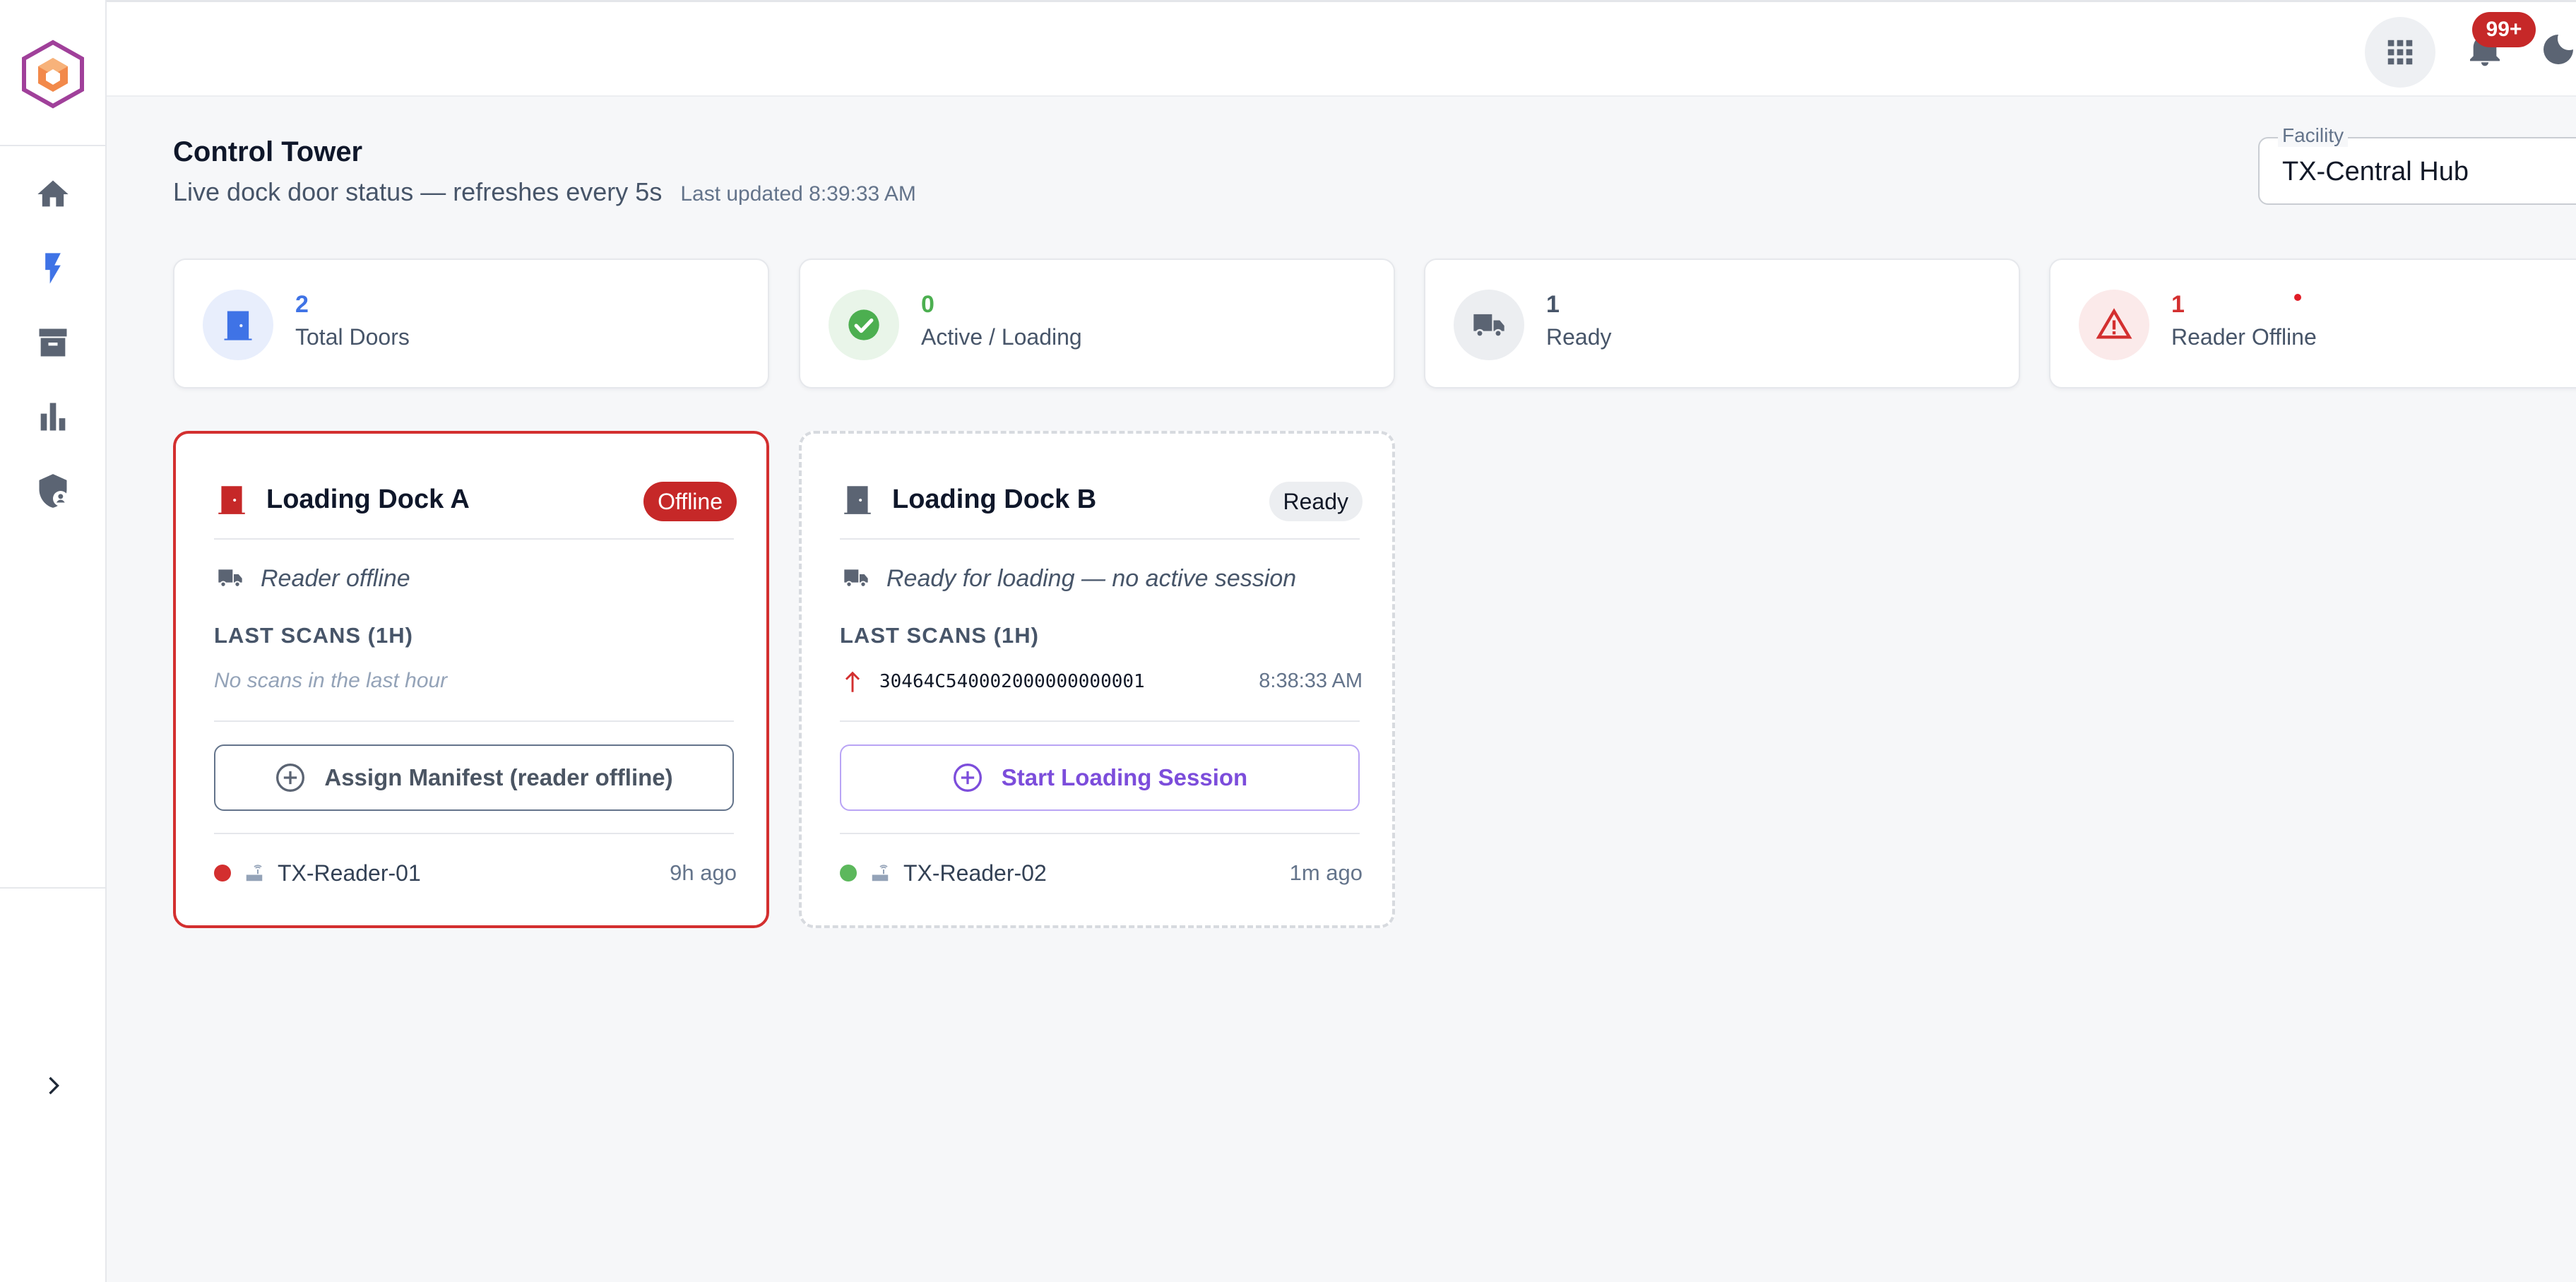 The image size is (2576, 1282). I want to click on stat-card-ready: 1 Ready, so click(1722, 323).